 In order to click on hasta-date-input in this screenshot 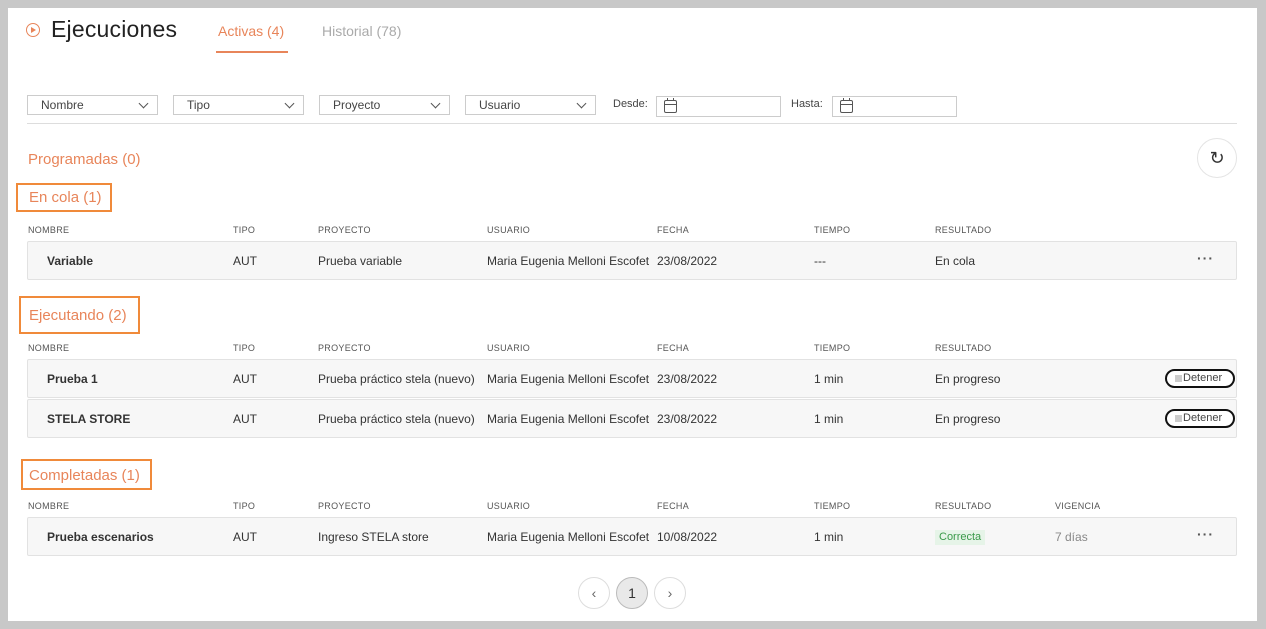, I will do `click(894, 106)`.